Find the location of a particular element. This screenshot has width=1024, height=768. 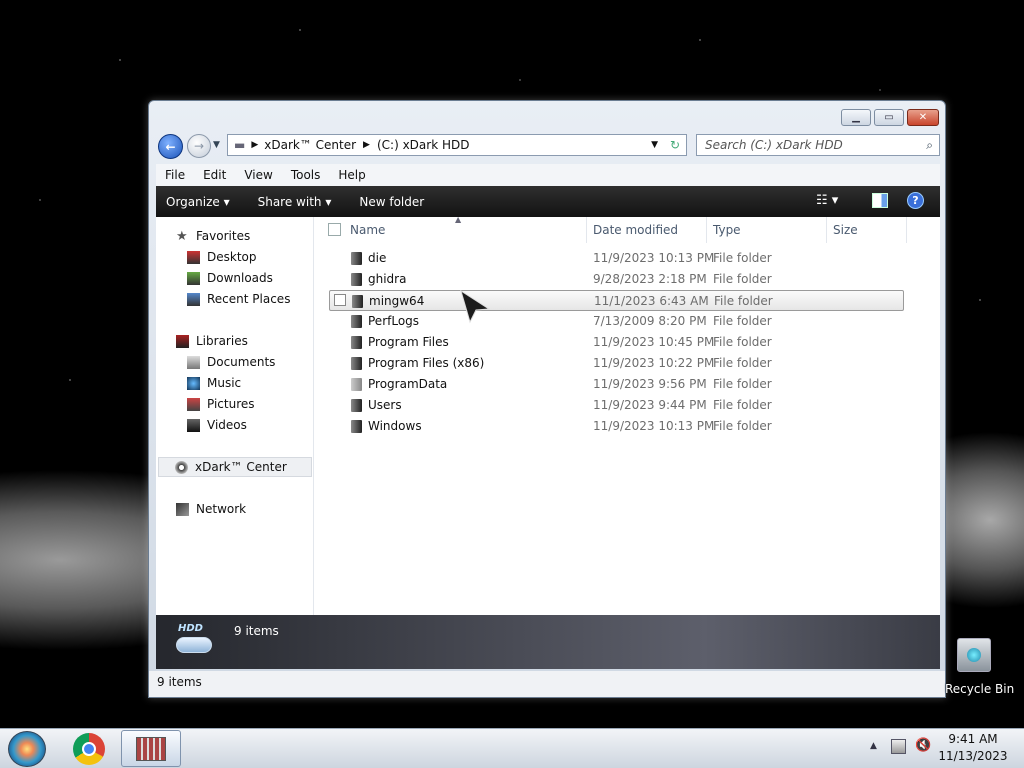

search-icon: ⌕ is located at coordinates (929, 145).